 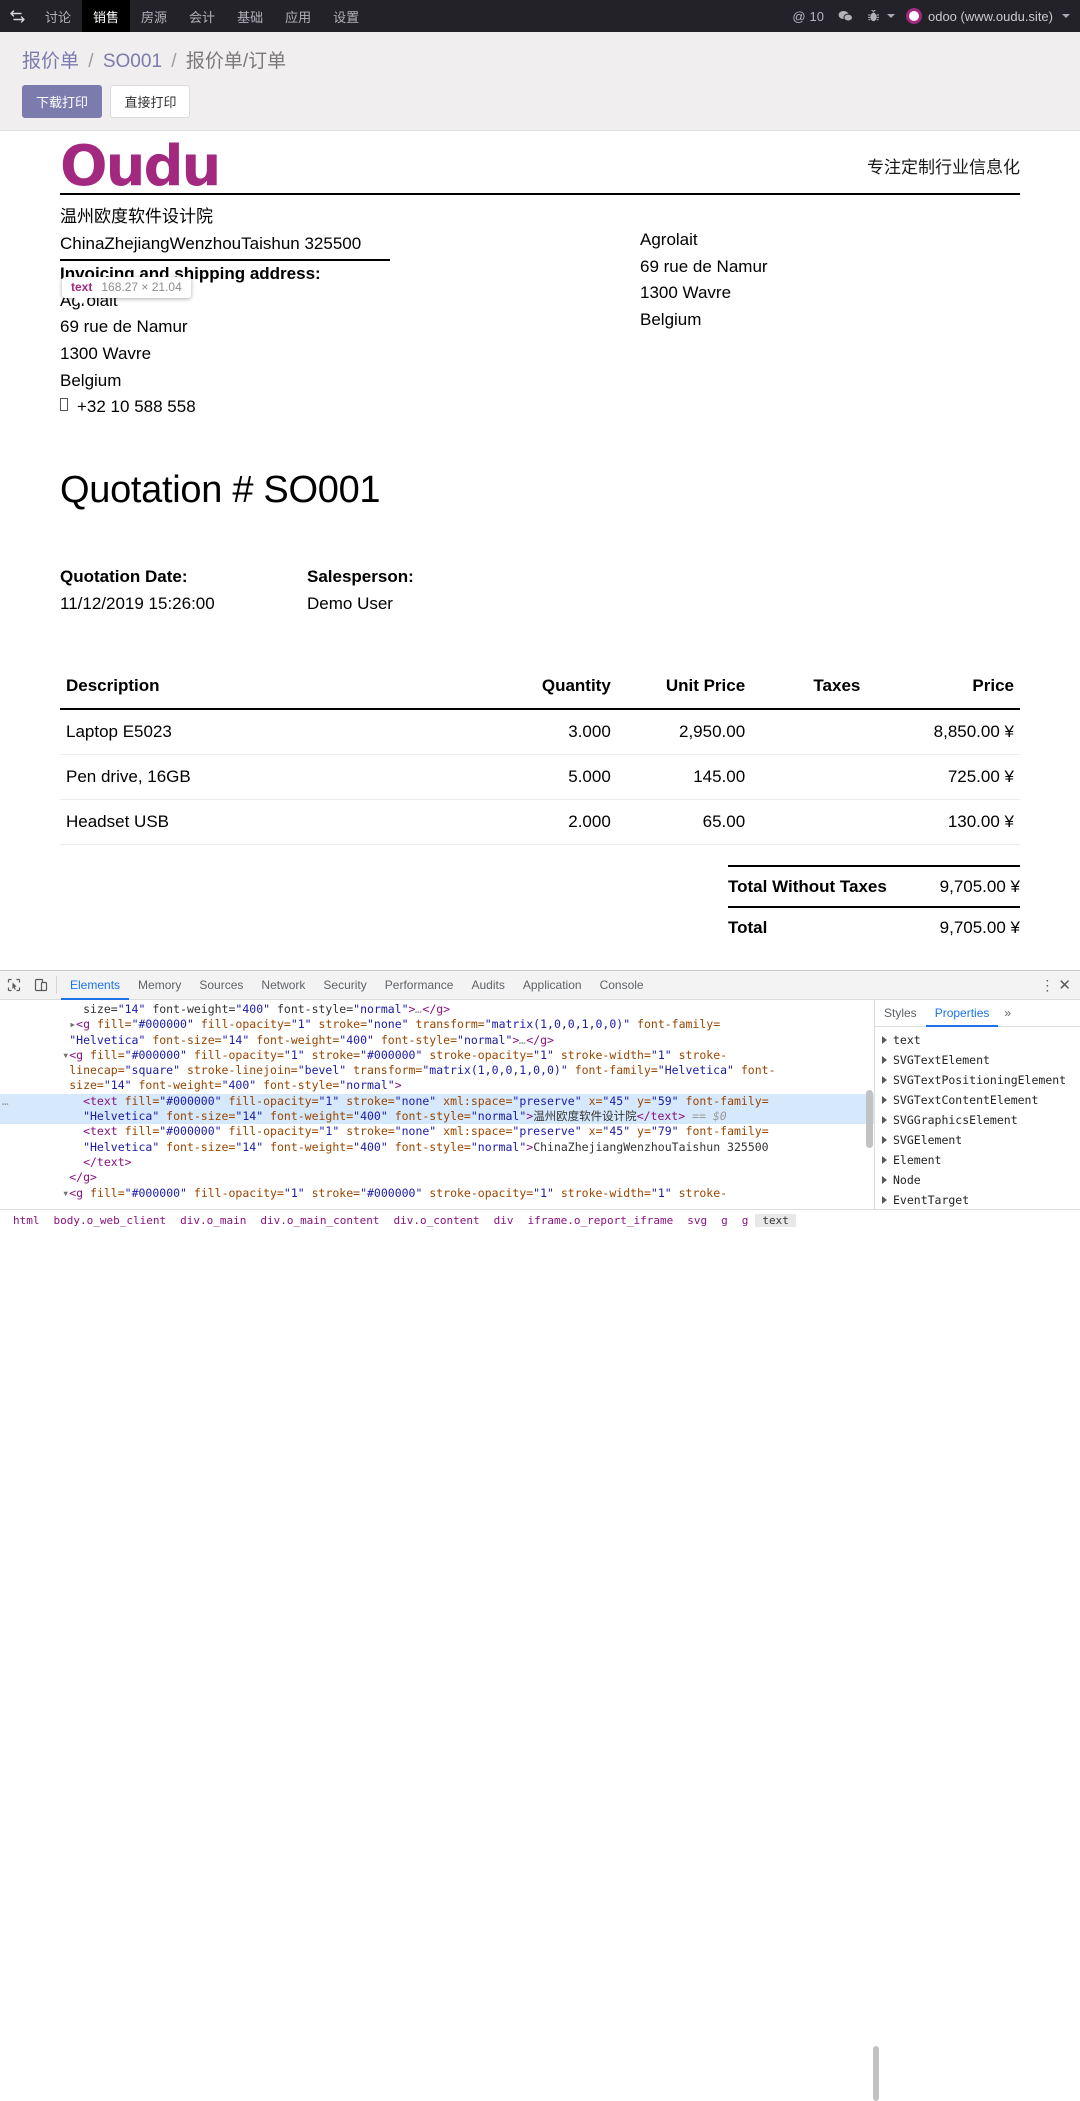 What do you see at coordinates (344, 985) in the screenshot?
I see `devtools-tab-security: Security` at bounding box center [344, 985].